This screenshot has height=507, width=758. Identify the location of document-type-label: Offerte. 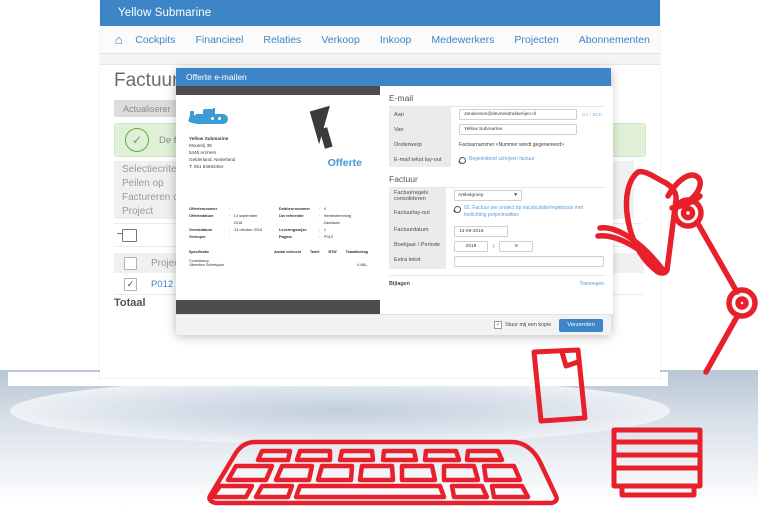
(344, 163).